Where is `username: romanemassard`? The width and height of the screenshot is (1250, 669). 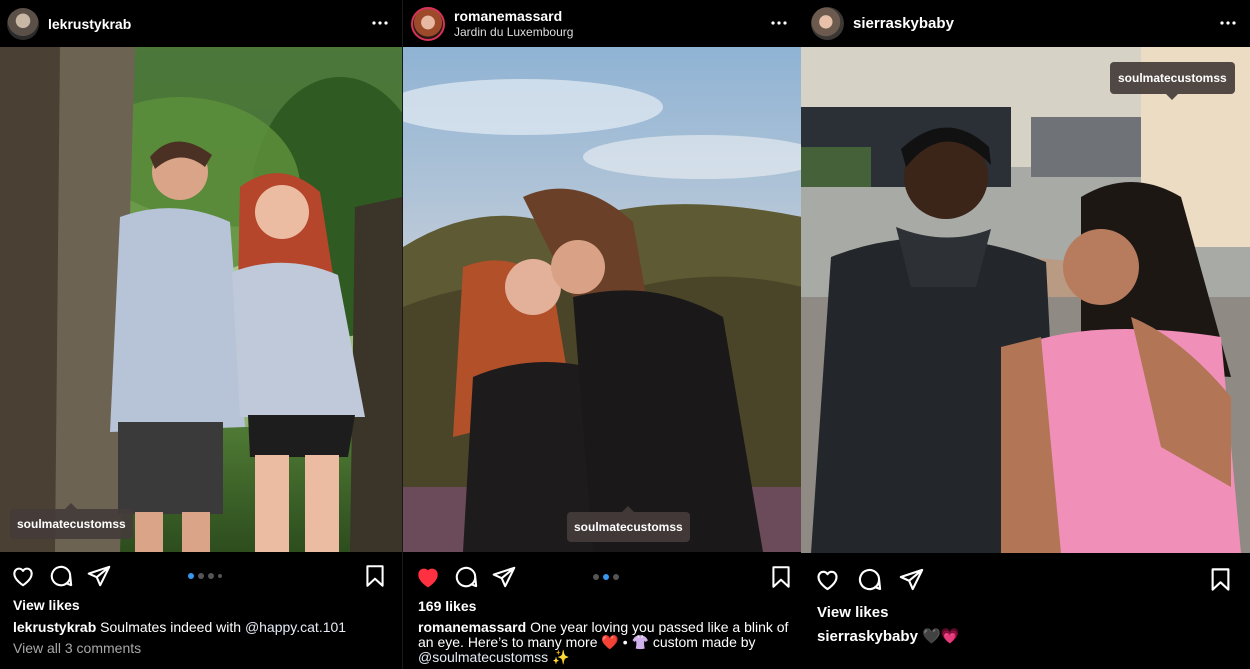
username: romanemassard is located at coordinates (513, 16).